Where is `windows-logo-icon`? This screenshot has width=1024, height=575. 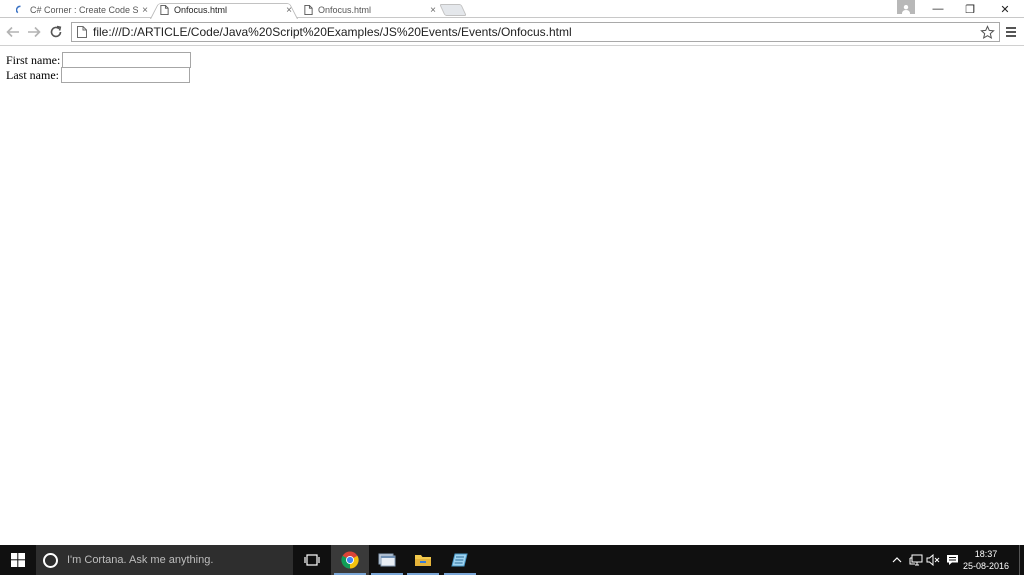
windows-logo-icon is located at coordinates (18, 560).